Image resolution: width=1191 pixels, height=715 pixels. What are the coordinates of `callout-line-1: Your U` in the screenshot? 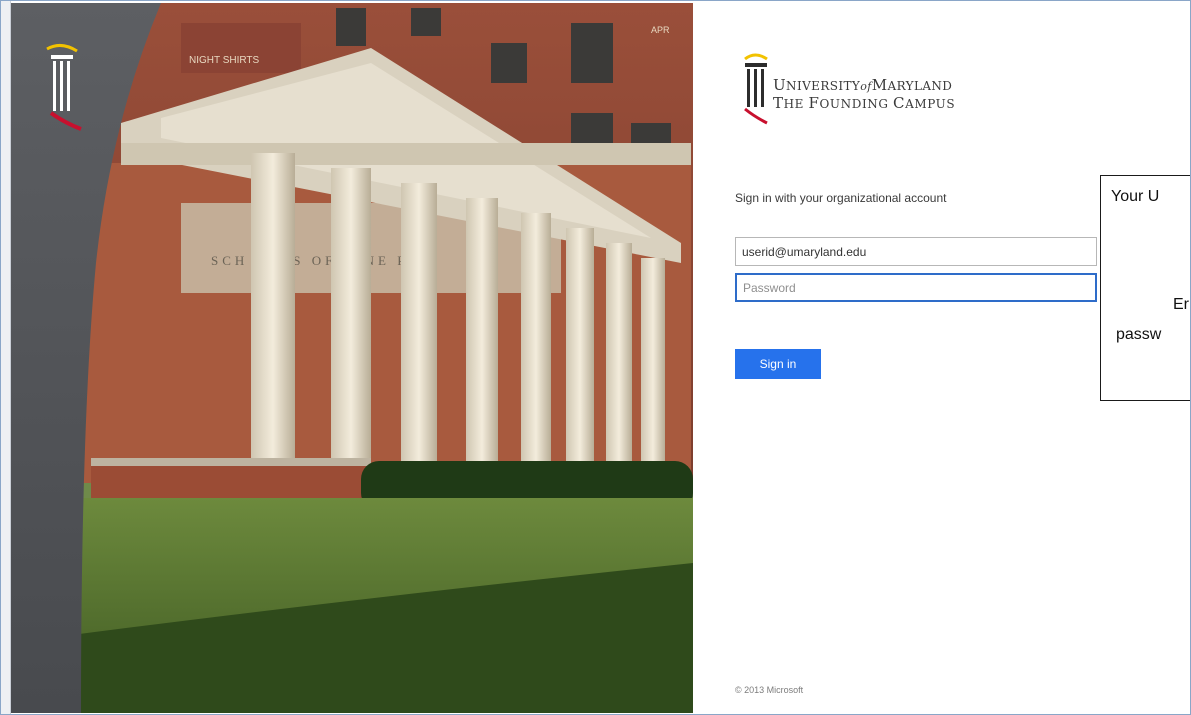 It's located at (1135, 196).